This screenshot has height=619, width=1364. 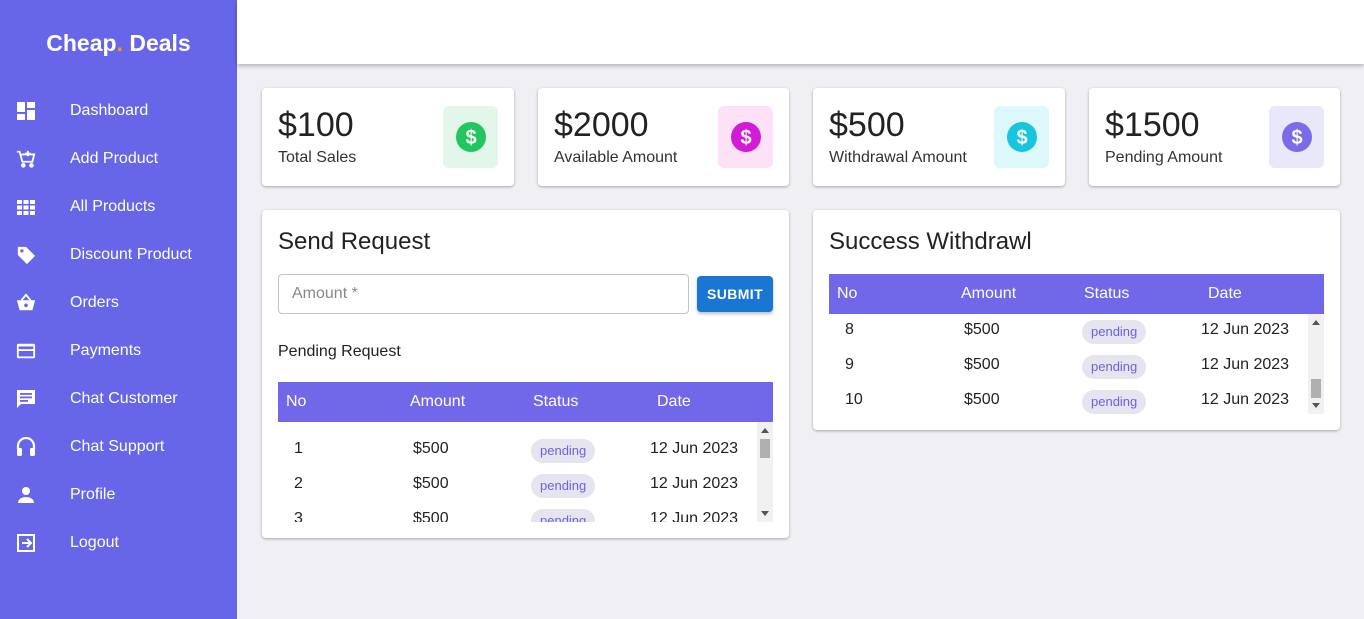 I want to click on table-row: 3 $500 pending 12 Jun 2023, so click(x=517, y=512).